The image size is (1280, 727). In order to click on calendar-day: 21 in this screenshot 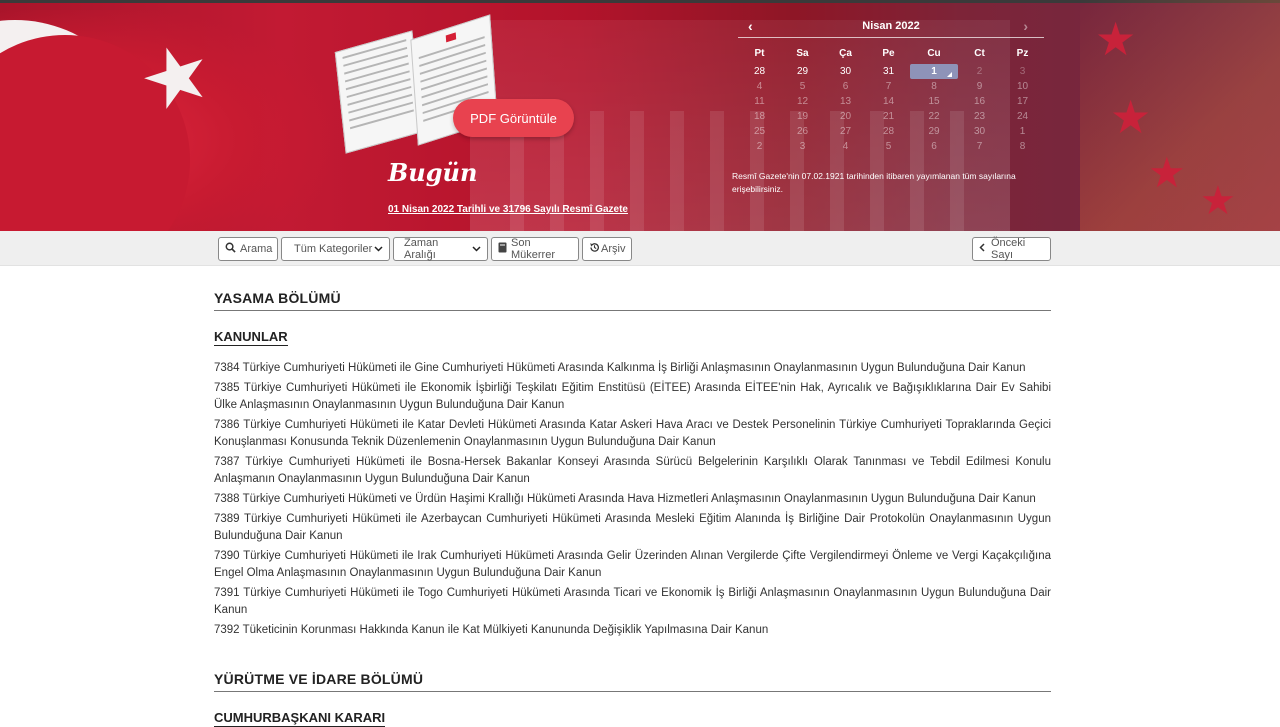, I will do `click(888, 116)`.